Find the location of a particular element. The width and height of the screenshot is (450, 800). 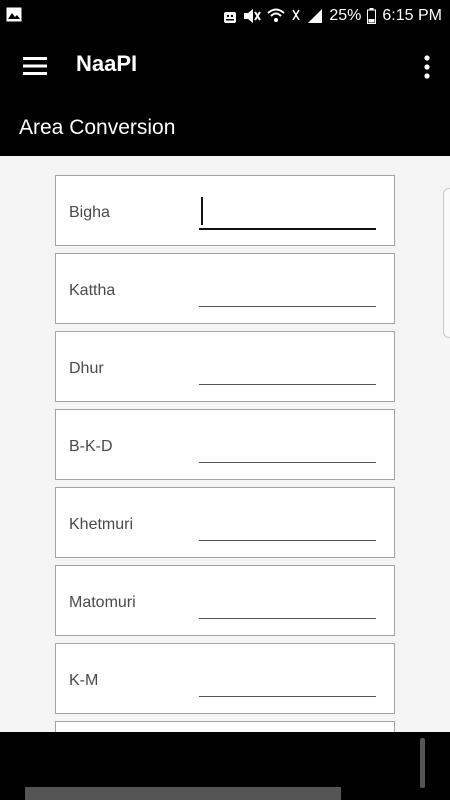

bottom-bar is located at coordinates (225, 766).